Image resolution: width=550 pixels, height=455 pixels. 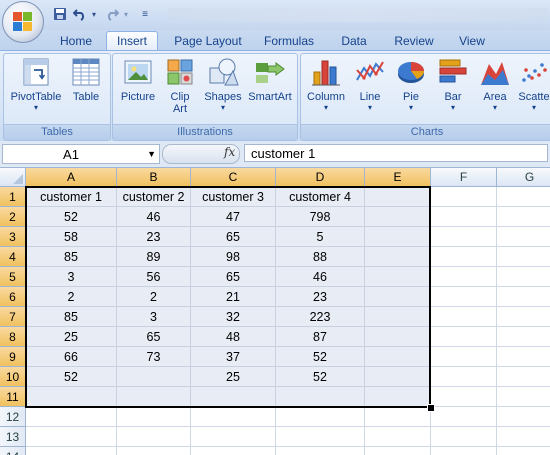 What do you see at coordinates (464, 357) in the screenshot?
I see `cell-f9` at bounding box center [464, 357].